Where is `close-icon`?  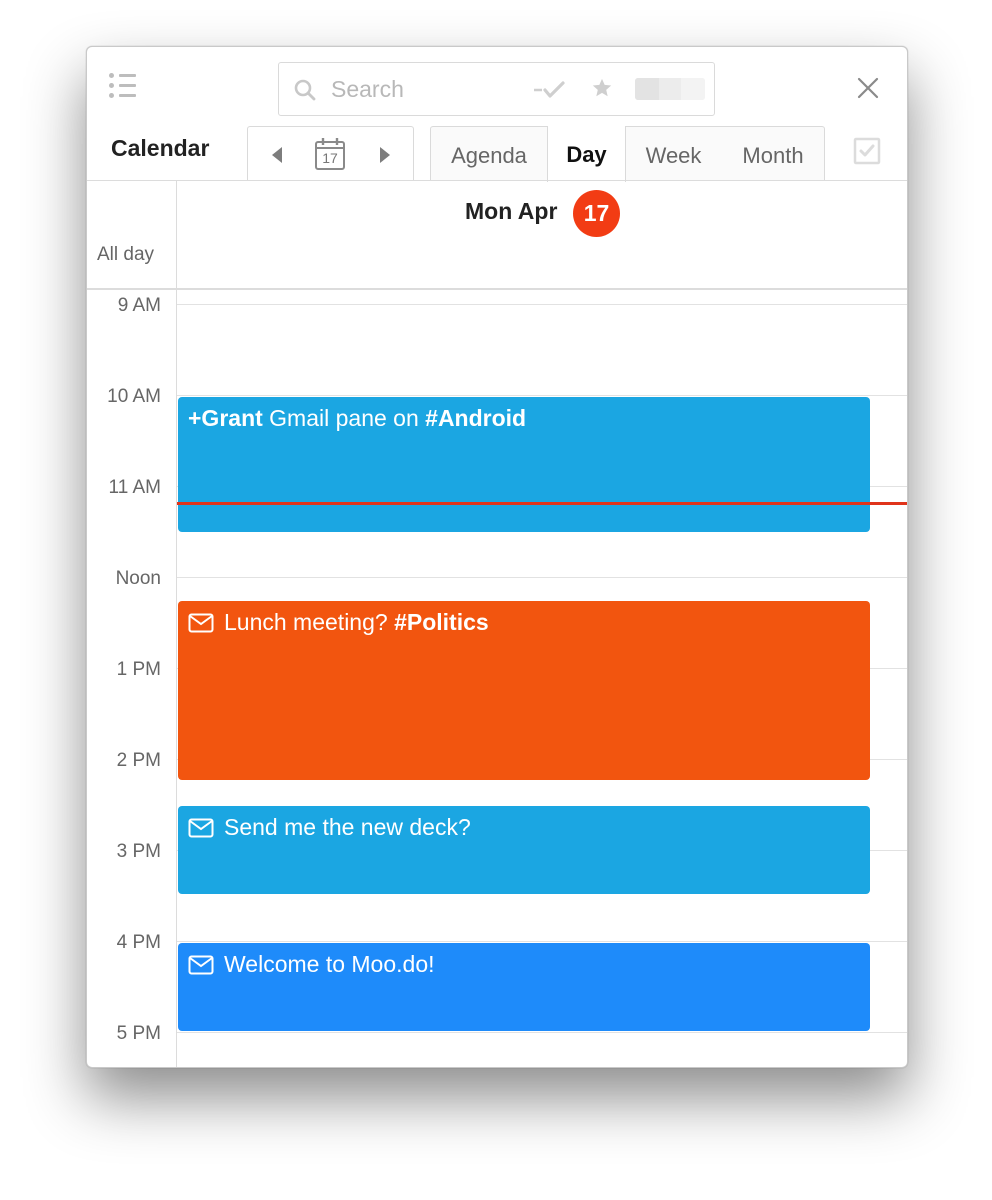 close-icon is located at coordinates (868, 88).